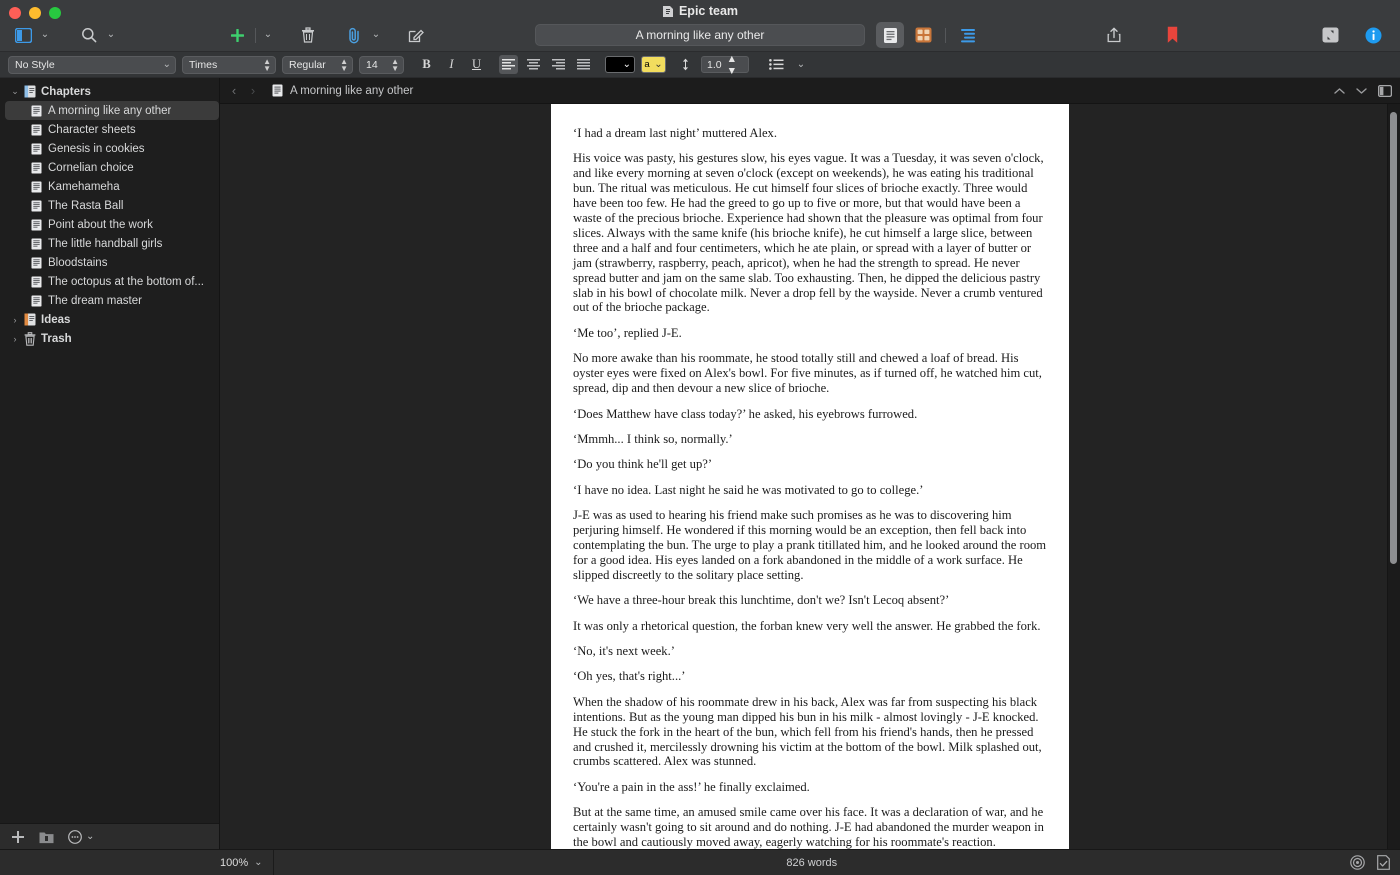 This screenshot has width=1400, height=875. I want to click on bookmark-button, so click(1172, 35).